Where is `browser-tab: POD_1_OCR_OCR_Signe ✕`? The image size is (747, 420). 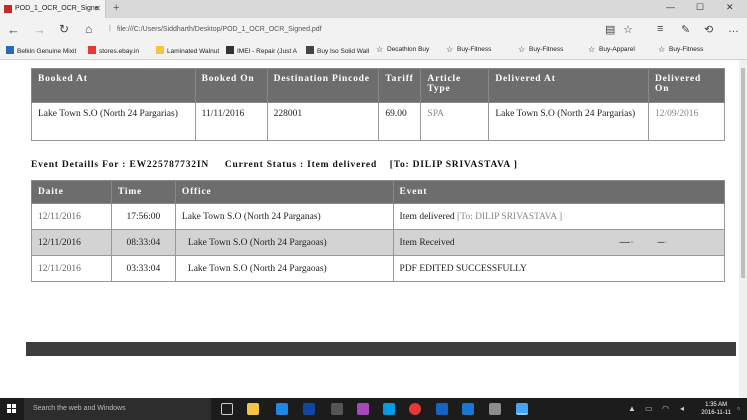 browser-tab: POD_1_OCR_OCR_Signe ✕ is located at coordinates (53, 9).